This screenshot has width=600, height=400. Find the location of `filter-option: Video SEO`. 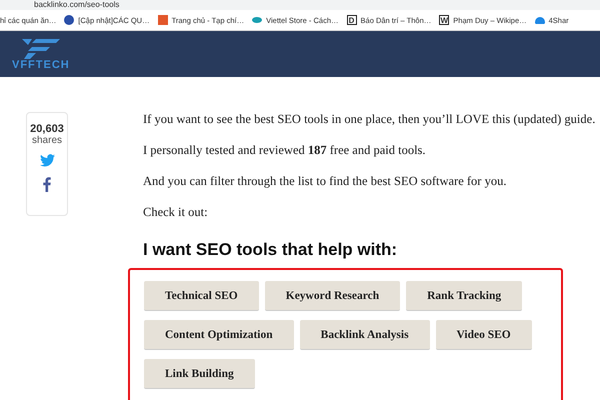

filter-option: Video SEO is located at coordinates (484, 335).